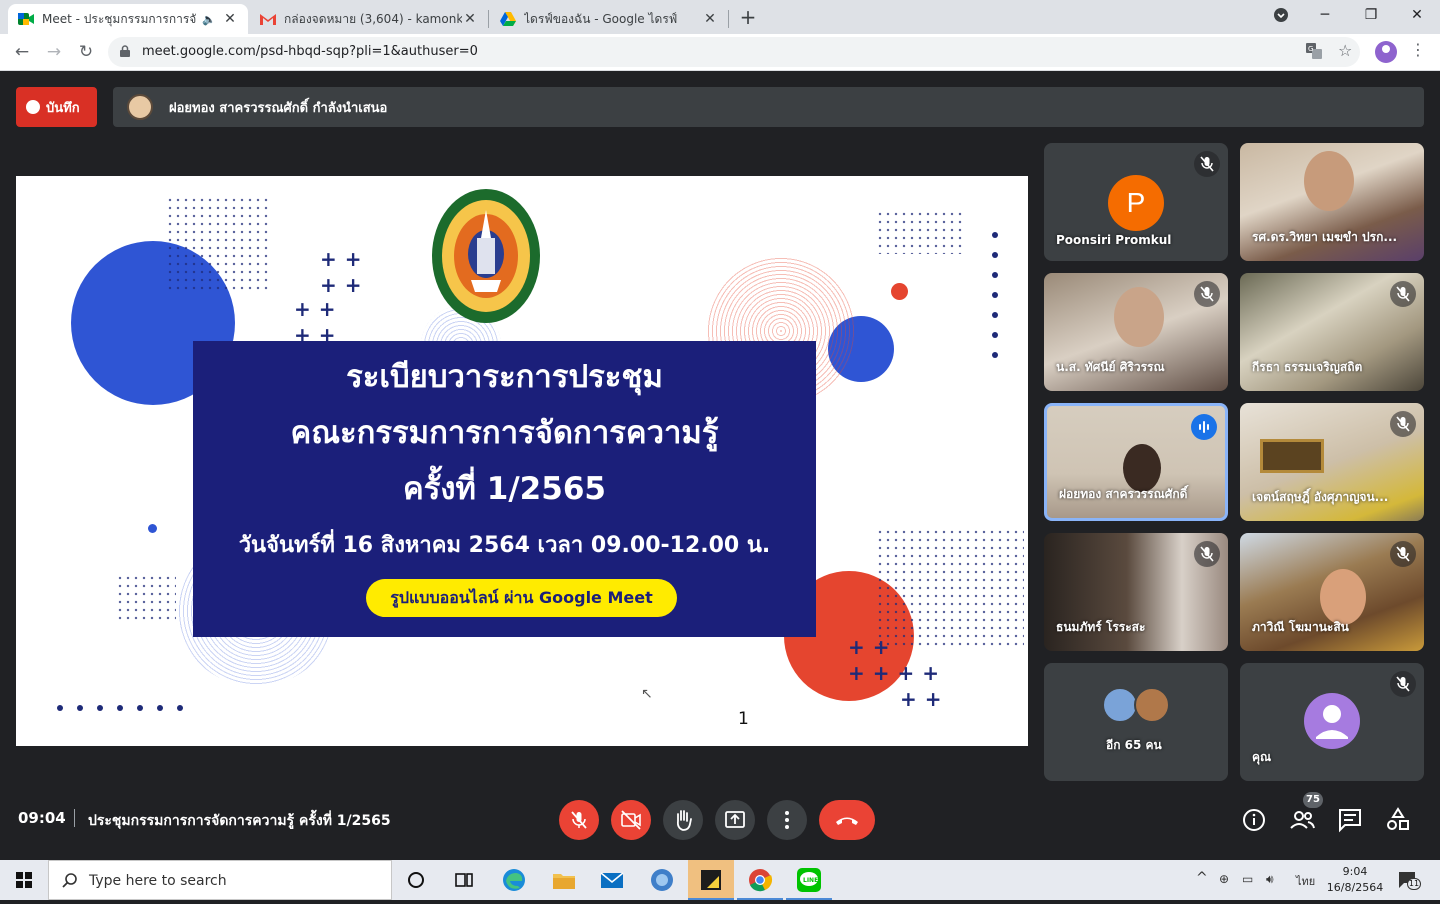 Image resolution: width=1440 pixels, height=904 pixels. Describe the element at coordinates (1305, 881) in the screenshot. I see `language-indicator: ไทย` at that location.